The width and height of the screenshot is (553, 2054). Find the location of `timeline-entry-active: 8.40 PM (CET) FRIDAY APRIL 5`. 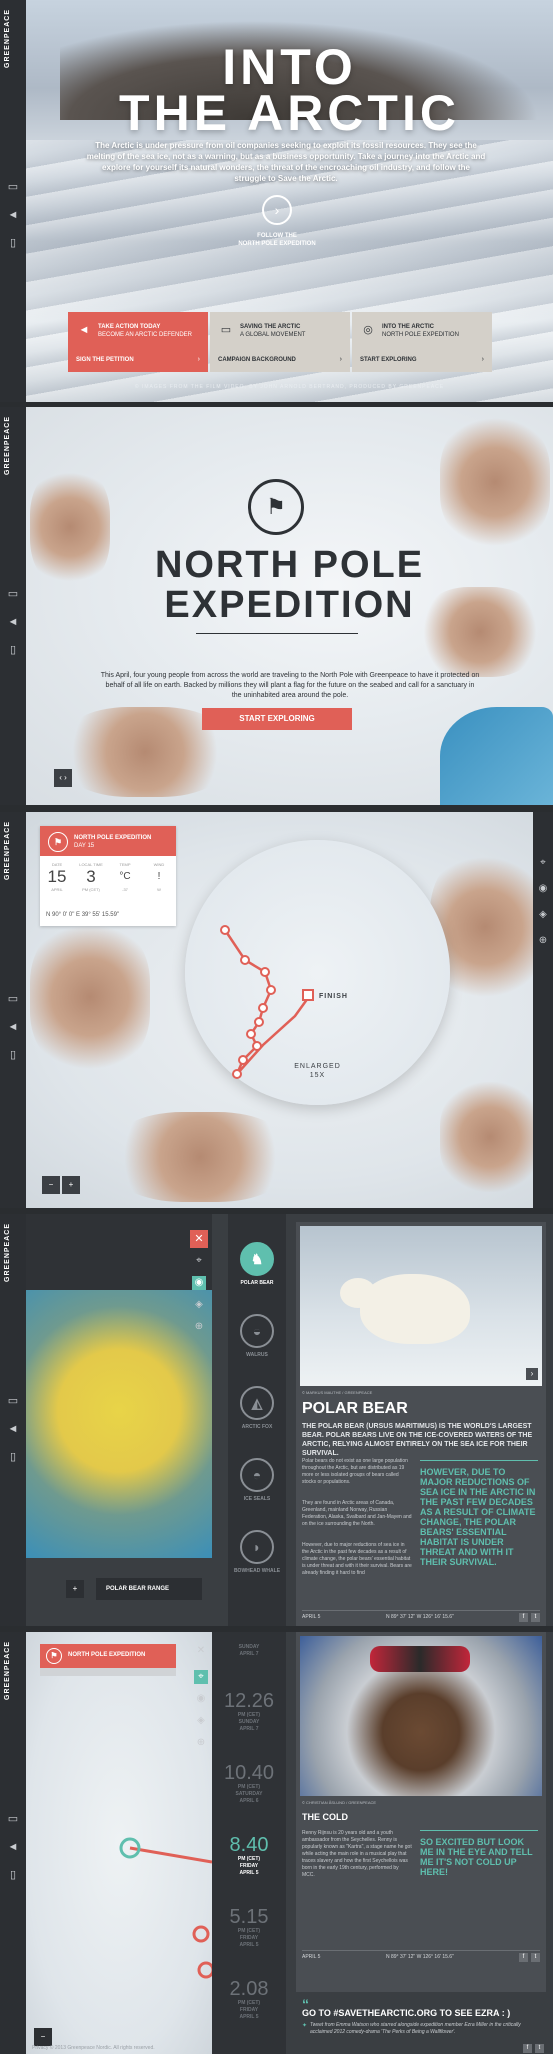

timeline-entry-active: 8.40 PM (CET) FRIDAY APRIL 5 is located at coordinates (249, 1855).